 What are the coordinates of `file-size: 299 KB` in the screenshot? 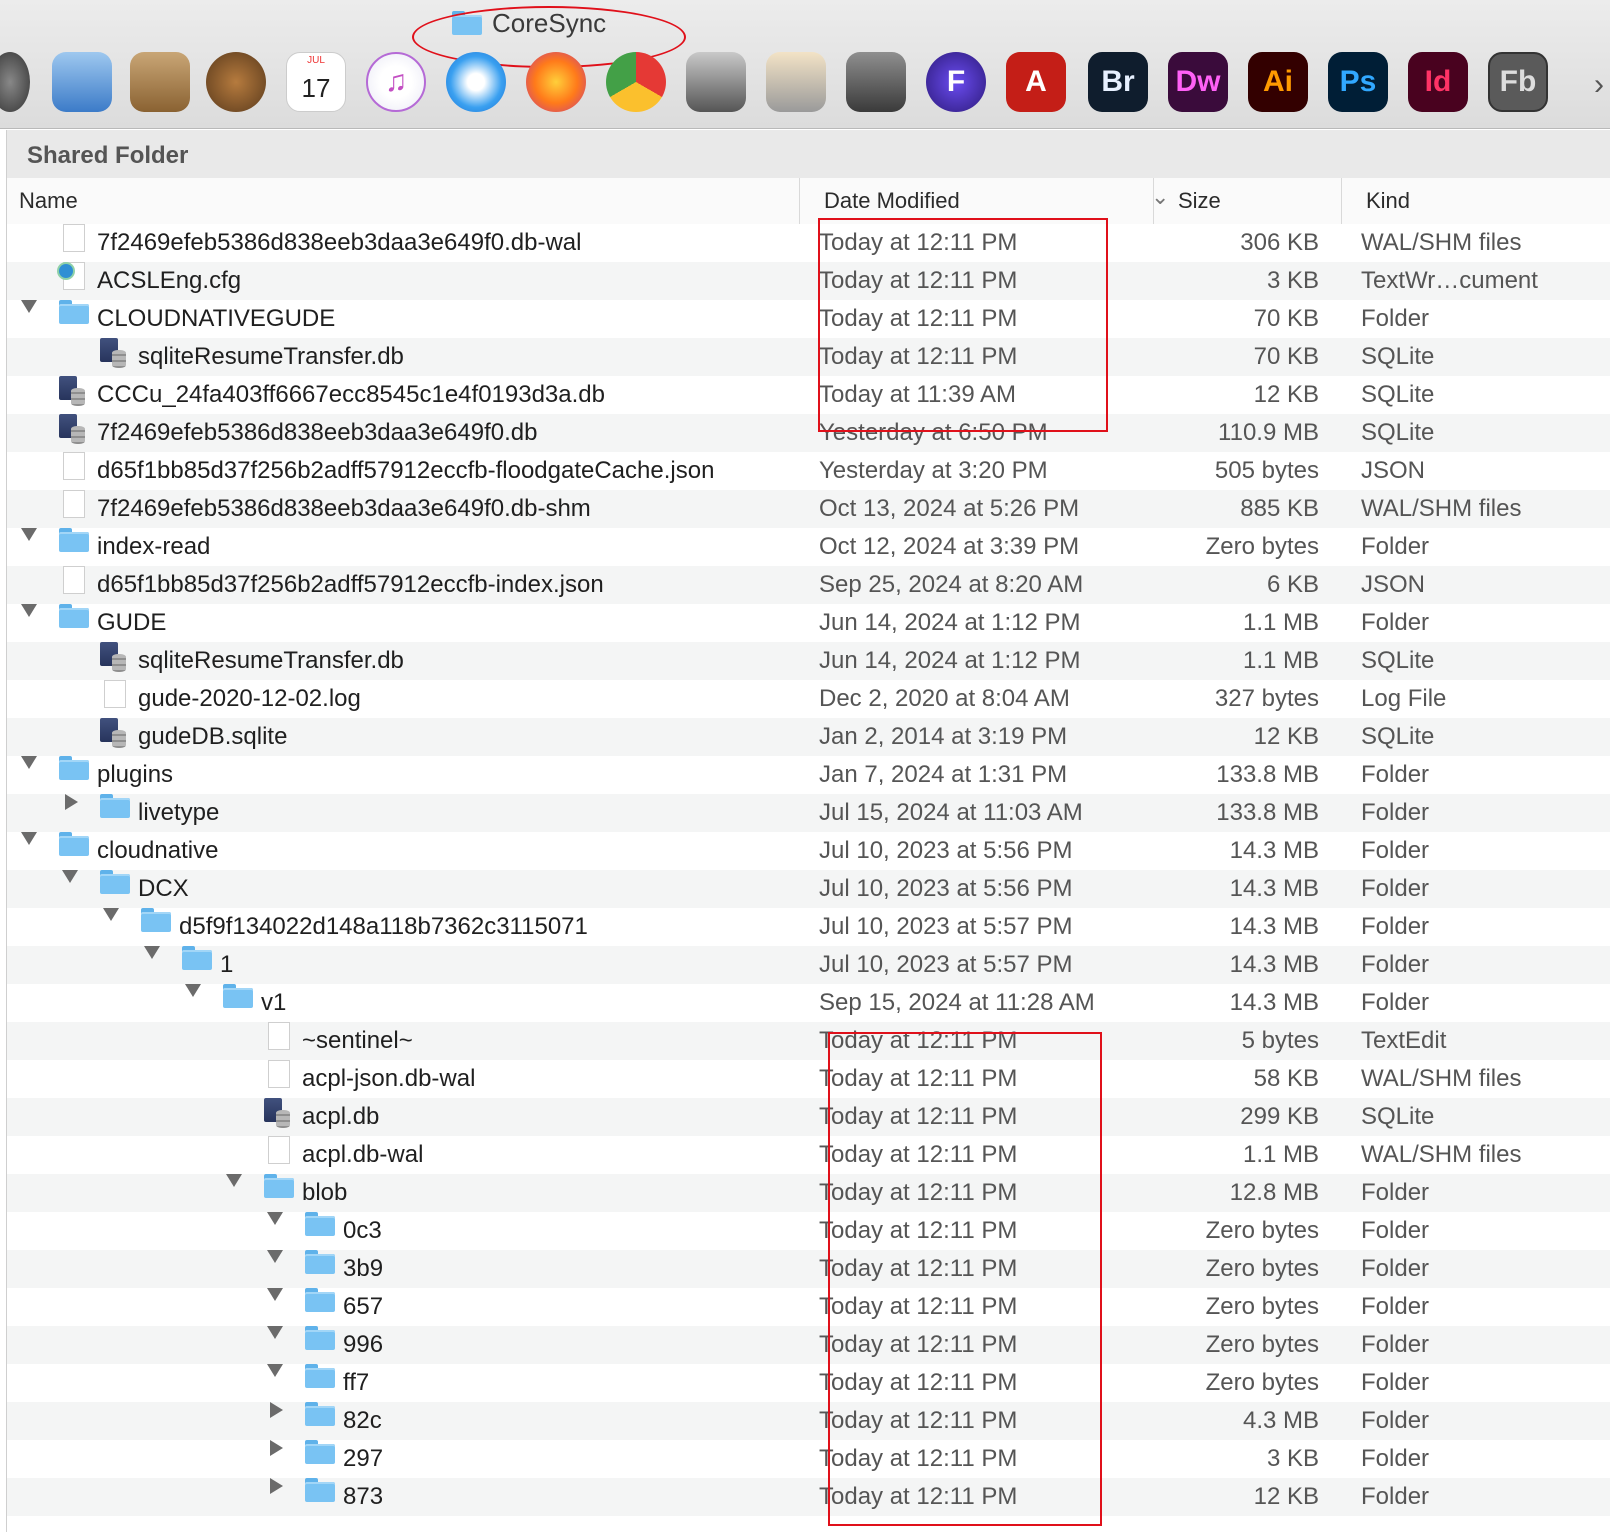 It's located at (1279, 1116).